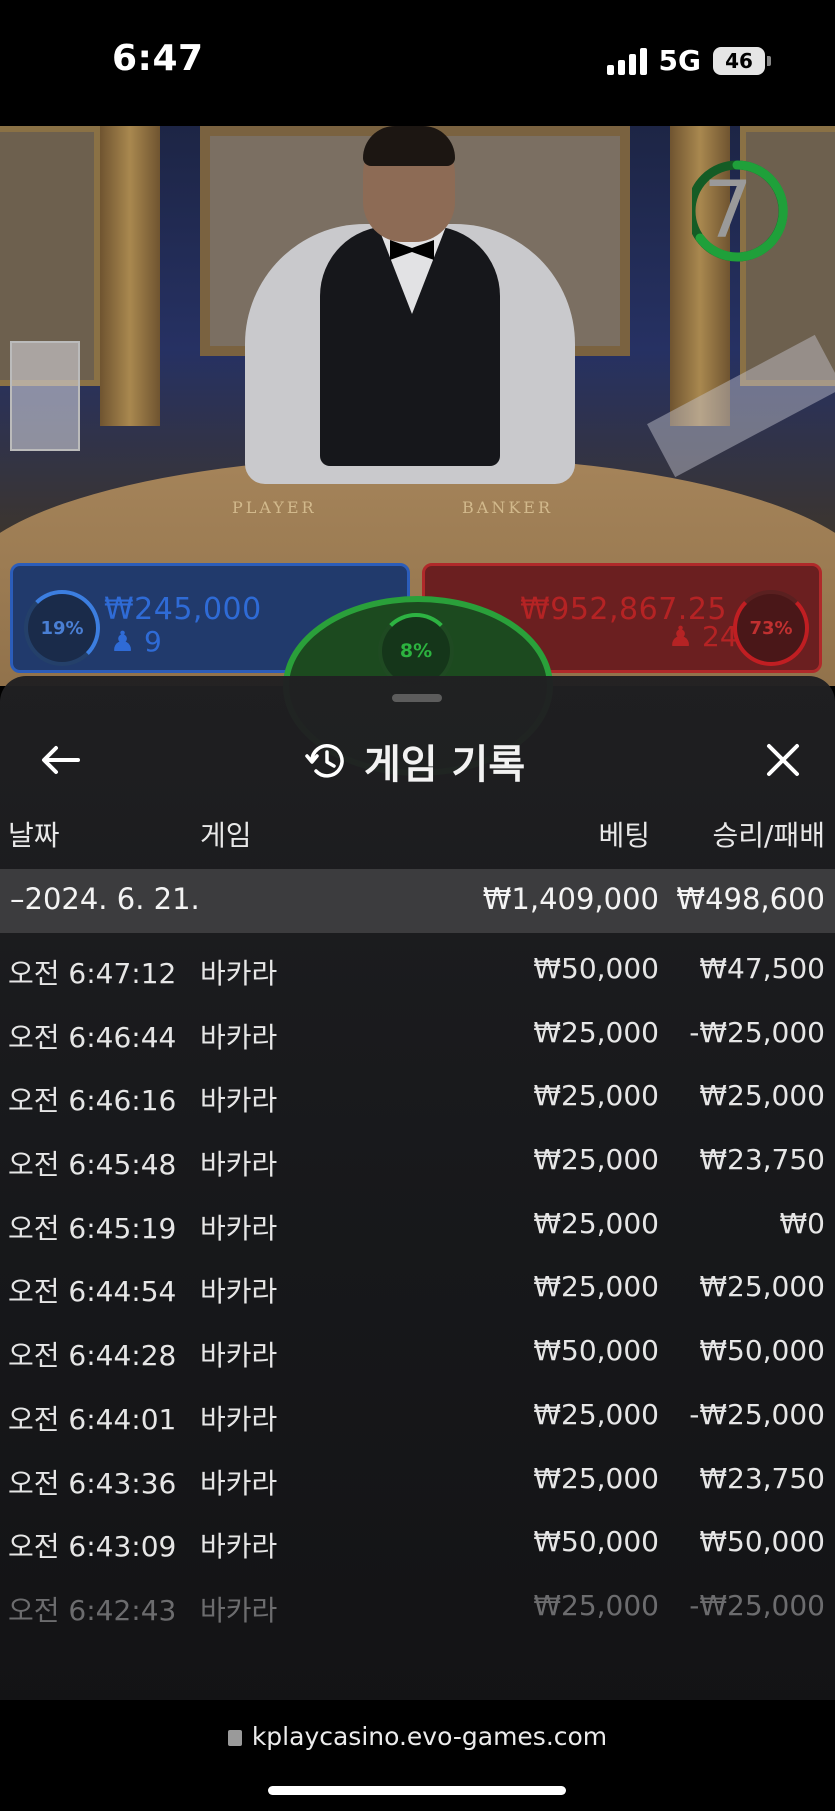  I want to click on row-time: 오전 6:45:48, so click(92, 1165).